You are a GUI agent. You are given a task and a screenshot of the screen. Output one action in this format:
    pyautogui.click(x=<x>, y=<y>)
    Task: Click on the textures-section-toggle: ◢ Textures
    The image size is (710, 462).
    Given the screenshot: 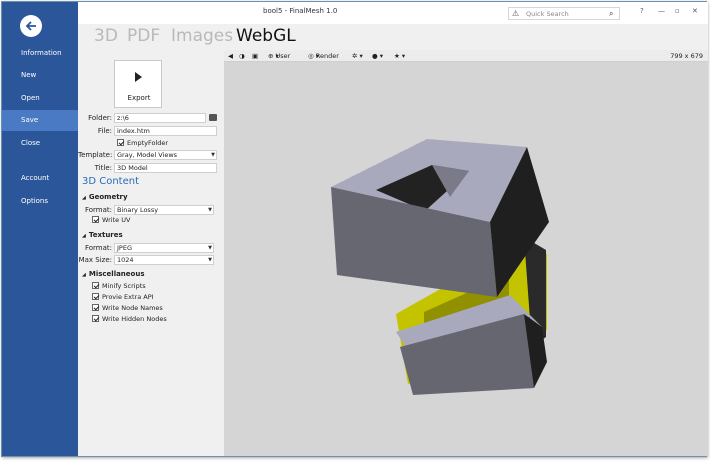 What is the action you would take?
    pyautogui.click(x=102, y=235)
    